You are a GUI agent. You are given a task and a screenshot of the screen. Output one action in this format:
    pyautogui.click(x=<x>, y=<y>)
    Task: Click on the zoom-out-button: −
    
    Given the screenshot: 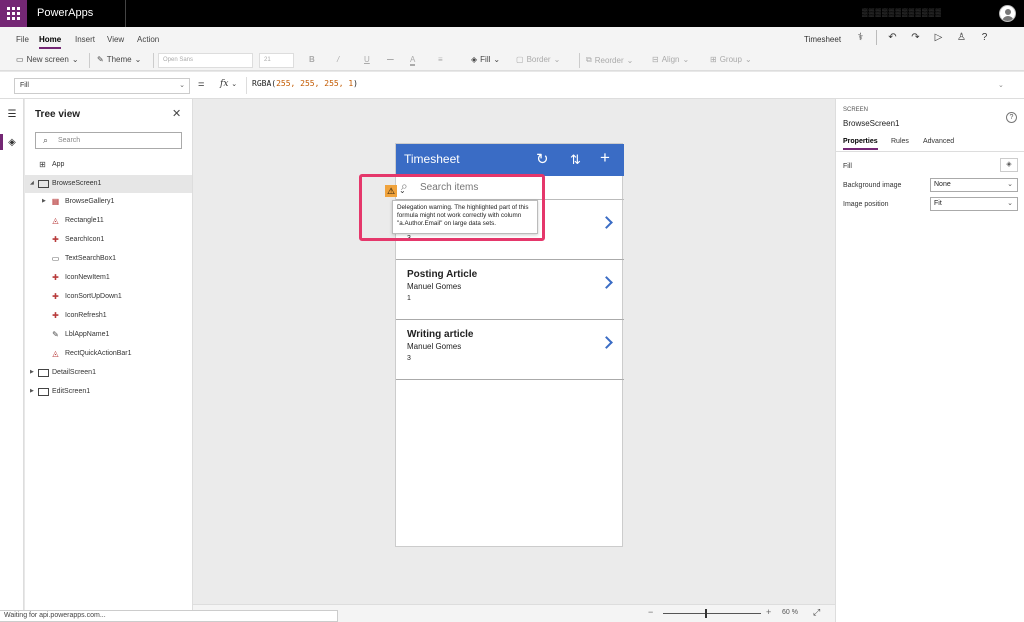 What is the action you would take?
    pyautogui.click(x=650, y=612)
    